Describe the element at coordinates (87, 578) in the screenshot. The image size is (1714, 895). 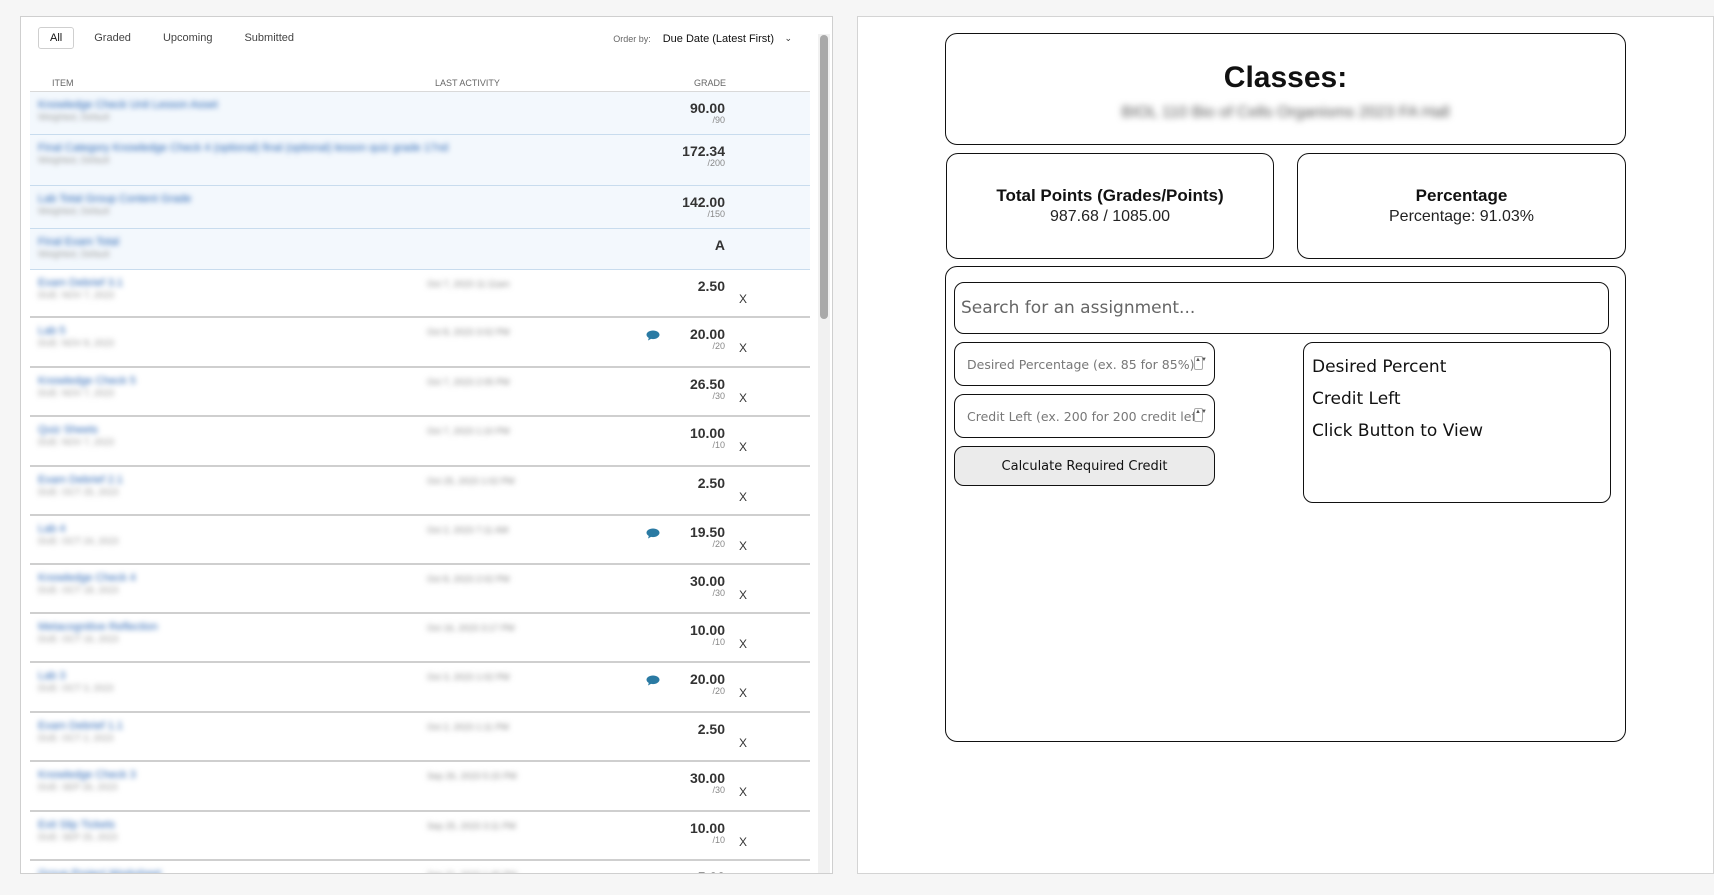
I see `item-title-link: Knowledge Check 4` at that location.